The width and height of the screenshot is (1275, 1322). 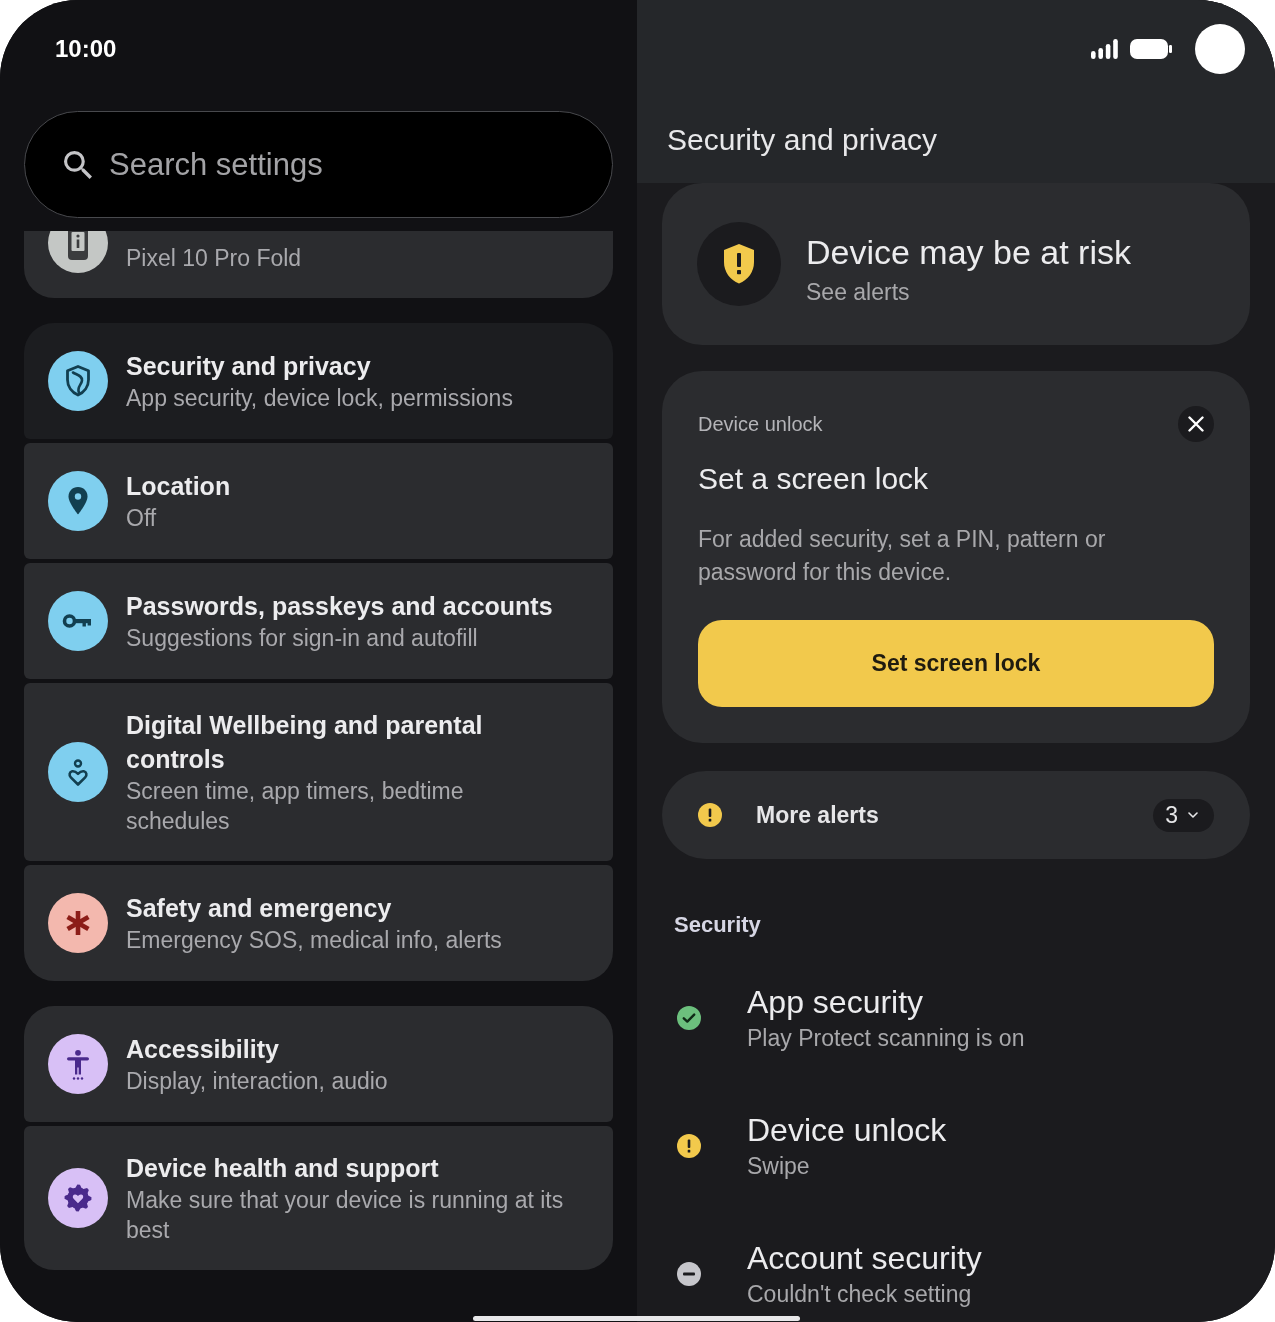 I want to click on status-time: 10:00, so click(x=86, y=49).